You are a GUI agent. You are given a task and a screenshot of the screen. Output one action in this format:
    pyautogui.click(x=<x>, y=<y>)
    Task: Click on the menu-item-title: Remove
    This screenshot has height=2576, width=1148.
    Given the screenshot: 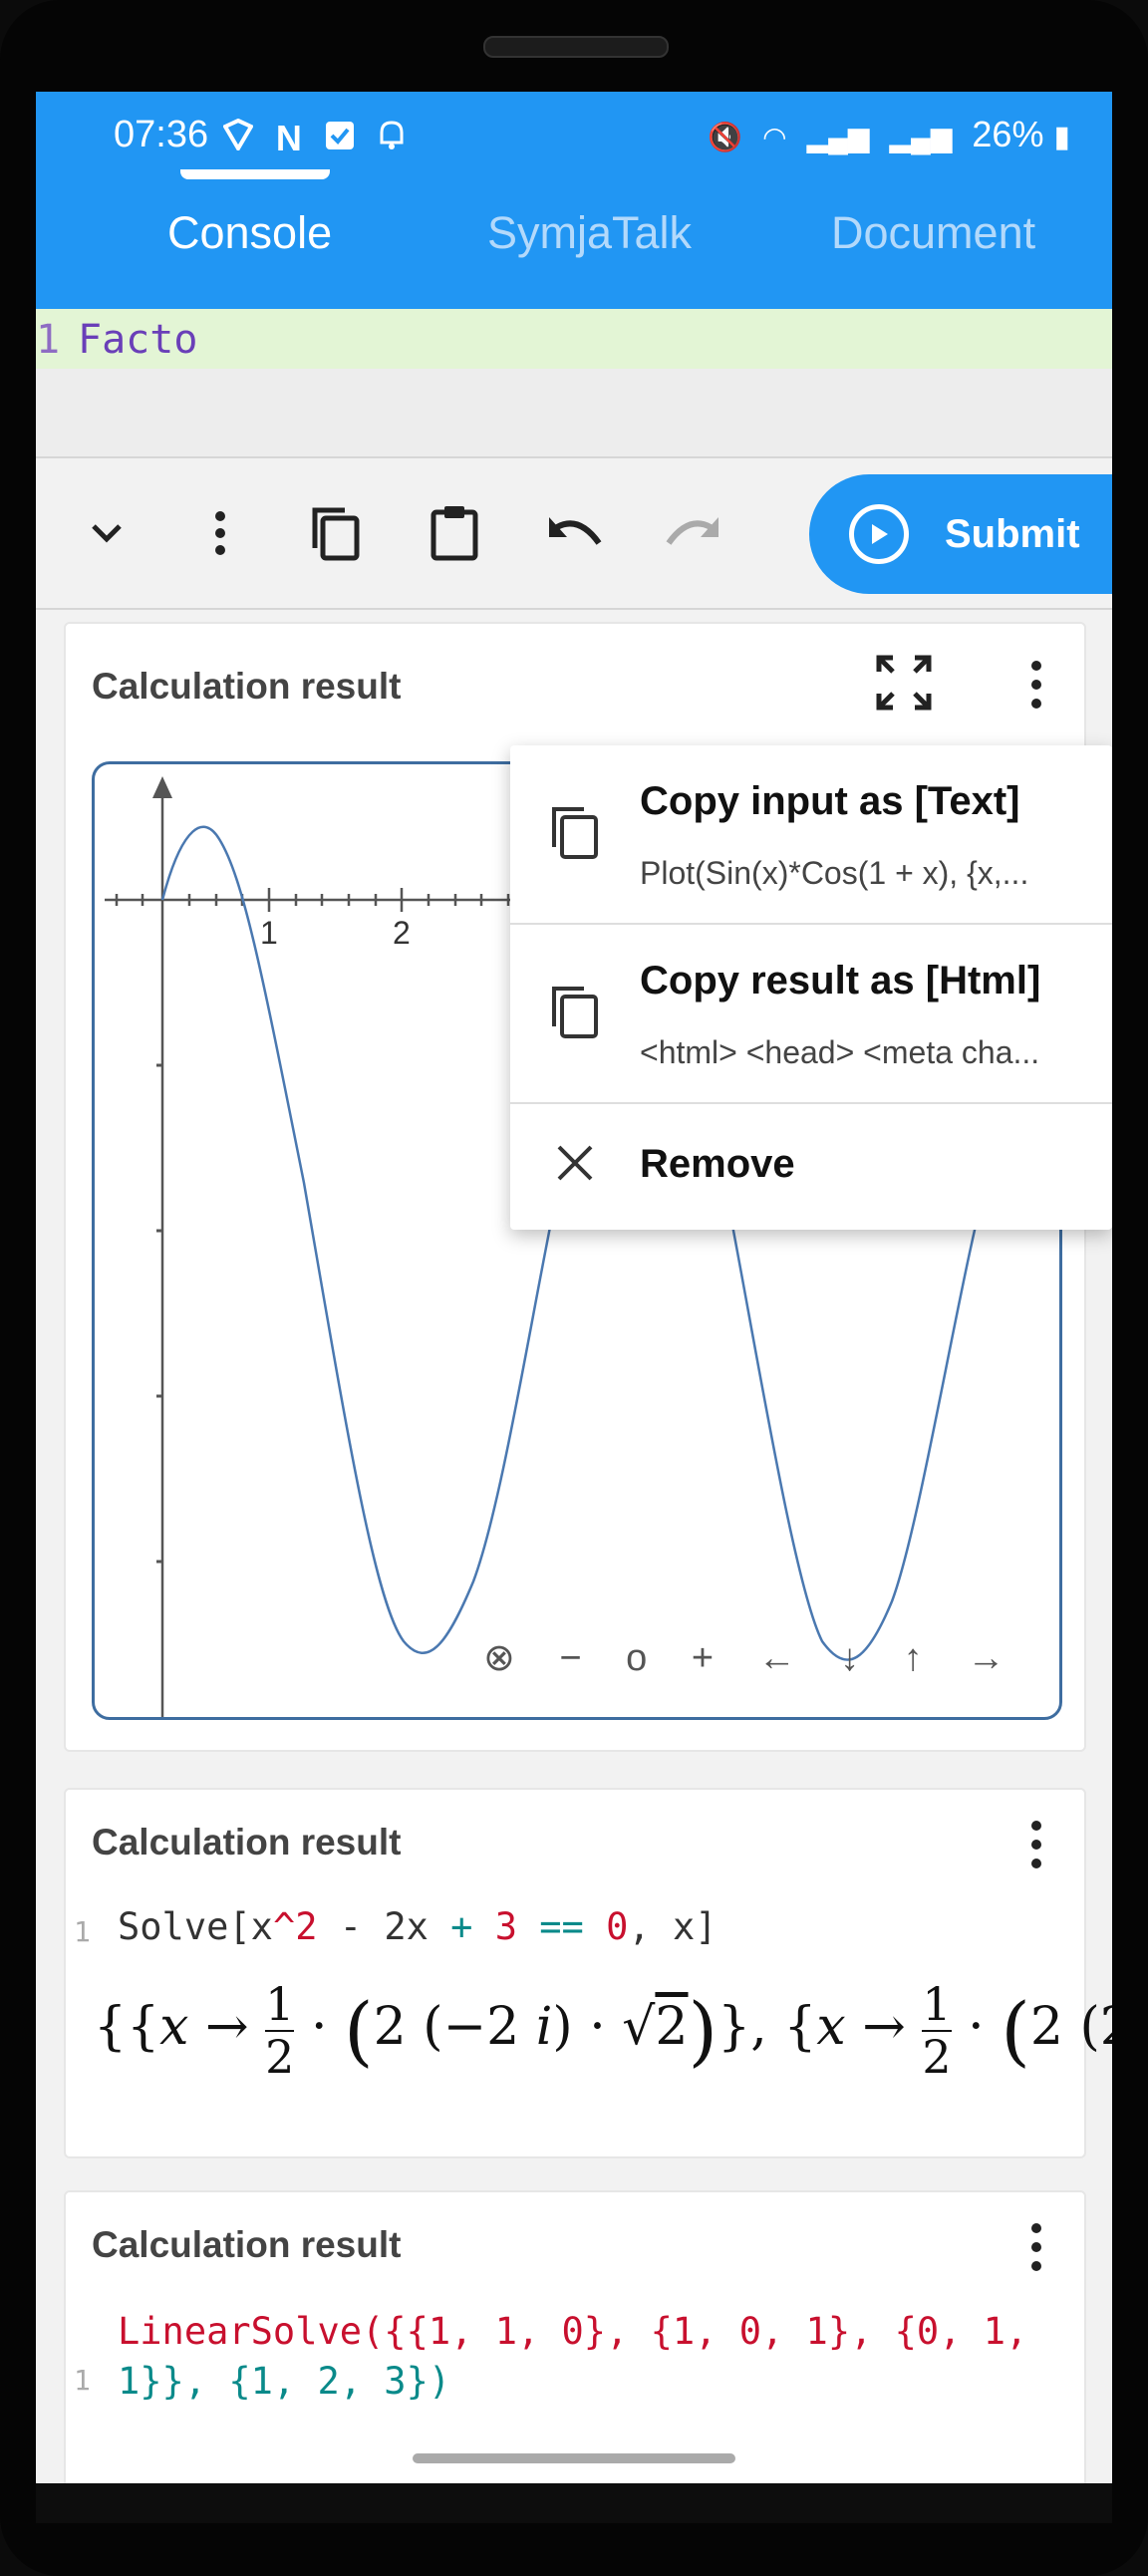 What is the action you would take?
    pyautogui.click(x=717, y=1164)
    